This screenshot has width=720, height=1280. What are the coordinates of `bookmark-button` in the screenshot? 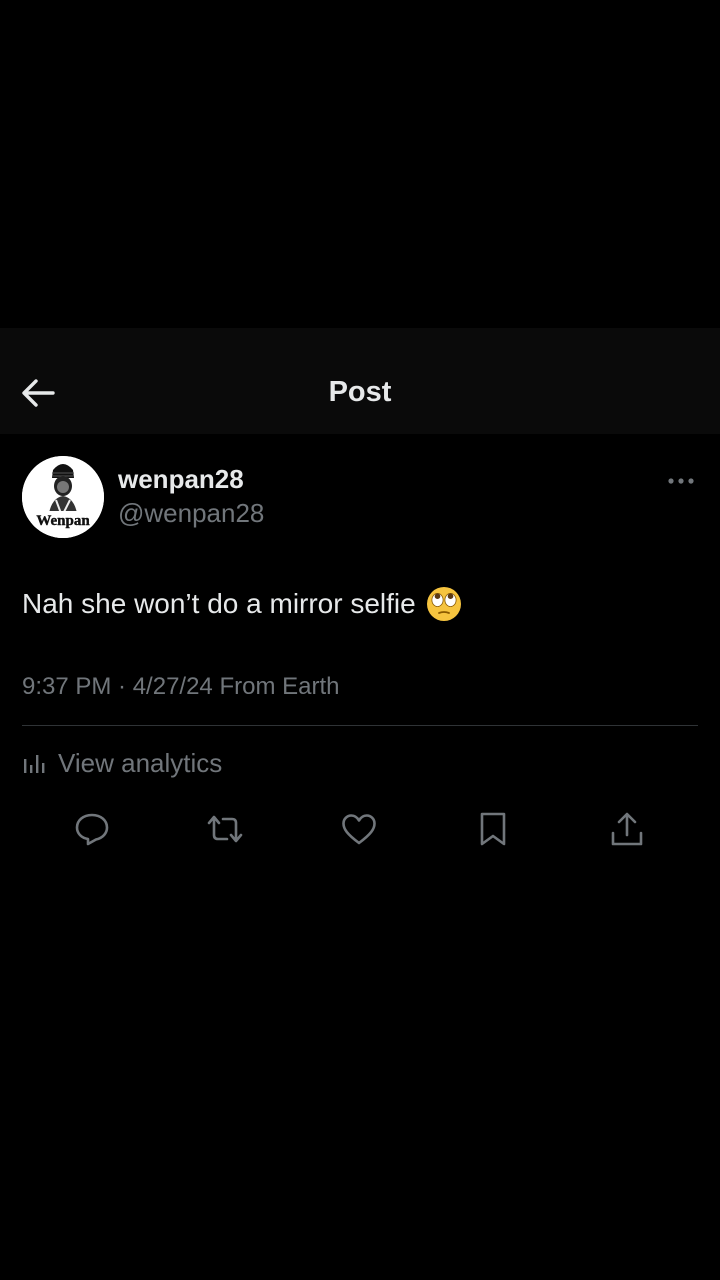 It's located at (493, 829).